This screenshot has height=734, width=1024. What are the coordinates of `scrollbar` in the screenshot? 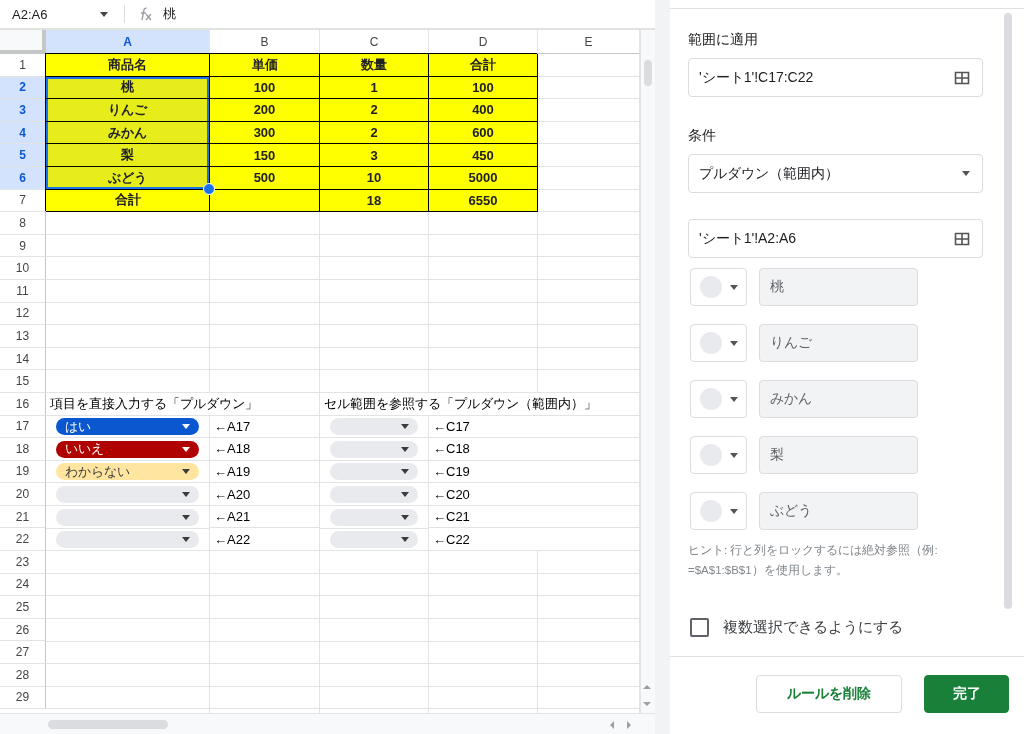 It's located at (1008, 311).